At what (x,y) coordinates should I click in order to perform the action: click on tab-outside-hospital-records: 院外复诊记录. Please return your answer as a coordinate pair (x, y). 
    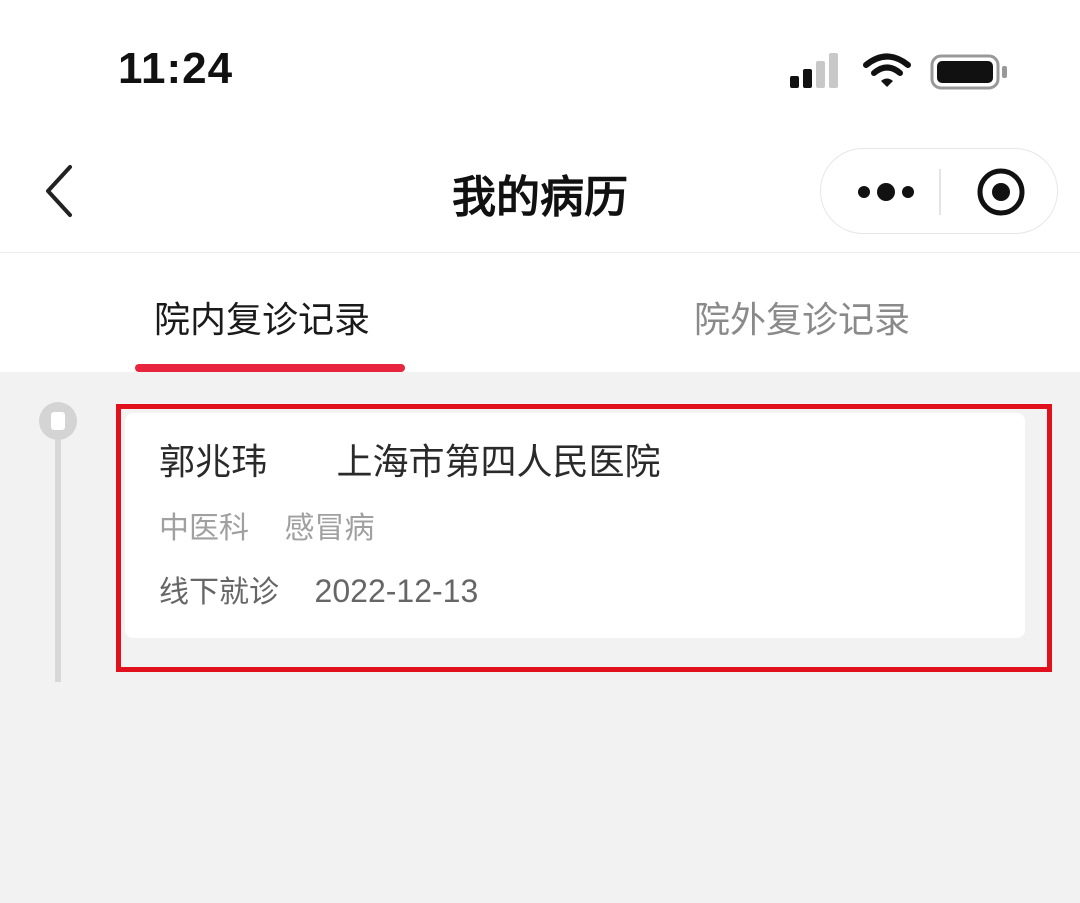
    Looking at the image, I should click on (802, 317).